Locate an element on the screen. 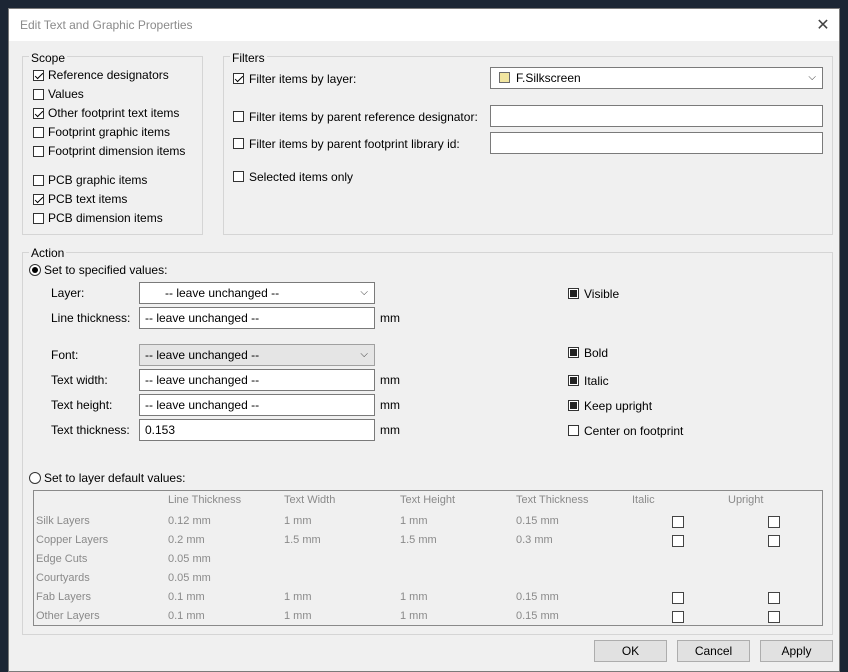 The image size is (848, 672). selected-only-checkbox is located at coordinates (238, 176).